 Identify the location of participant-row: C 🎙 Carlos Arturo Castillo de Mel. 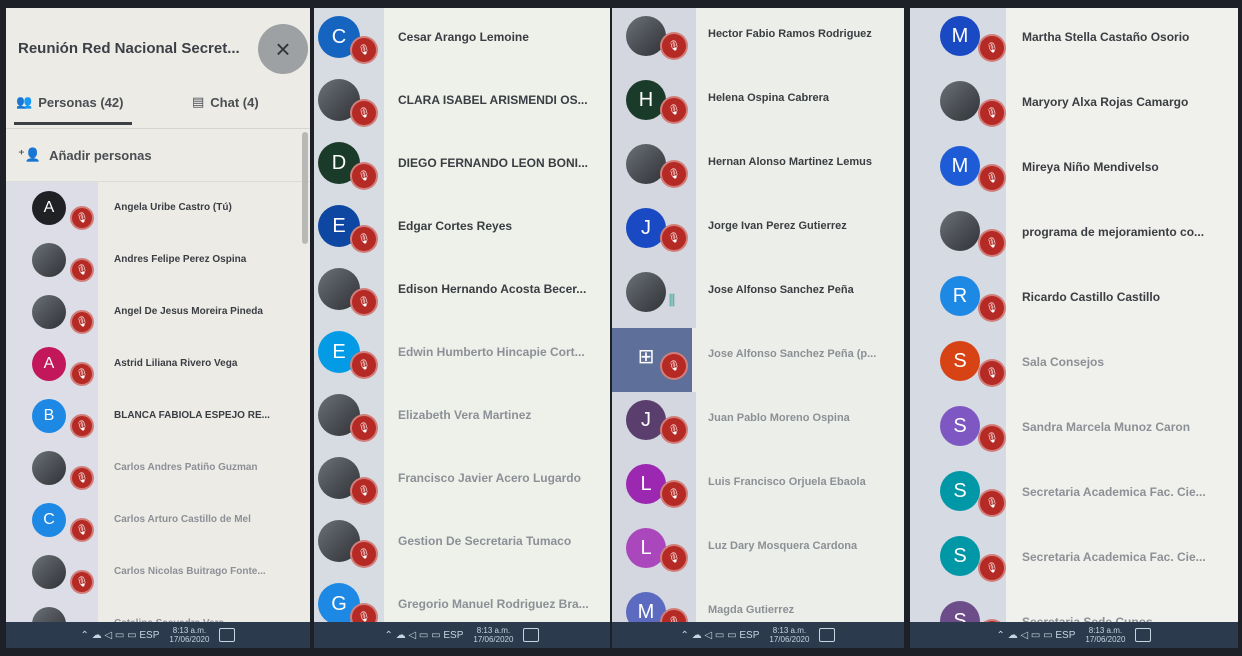
(158, 520).